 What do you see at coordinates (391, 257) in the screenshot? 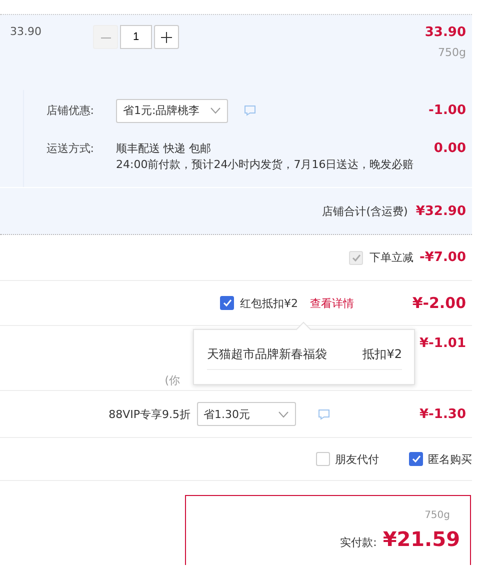
I see `instant-discount-label: 下单立减` at bounding box center [391, 257].